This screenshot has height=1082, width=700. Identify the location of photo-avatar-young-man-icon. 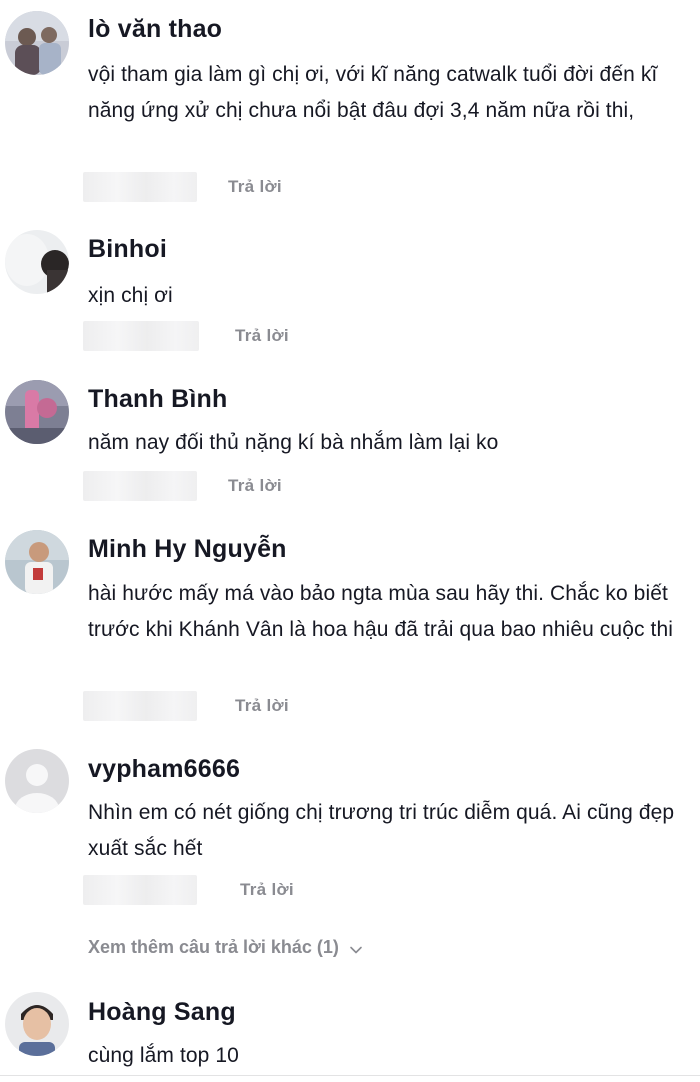
(37, 1024).